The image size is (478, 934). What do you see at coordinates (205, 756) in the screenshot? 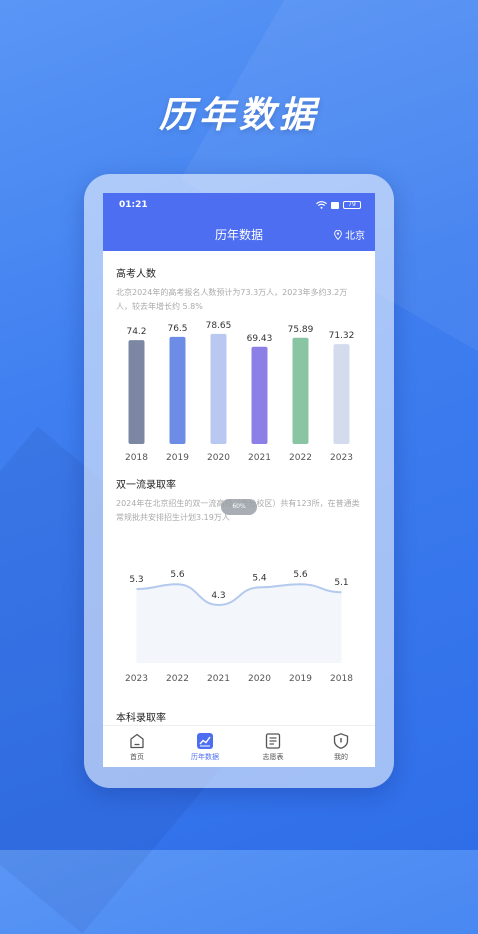
I see `tab-label: 历年数据` at bounding box center [205, 756].